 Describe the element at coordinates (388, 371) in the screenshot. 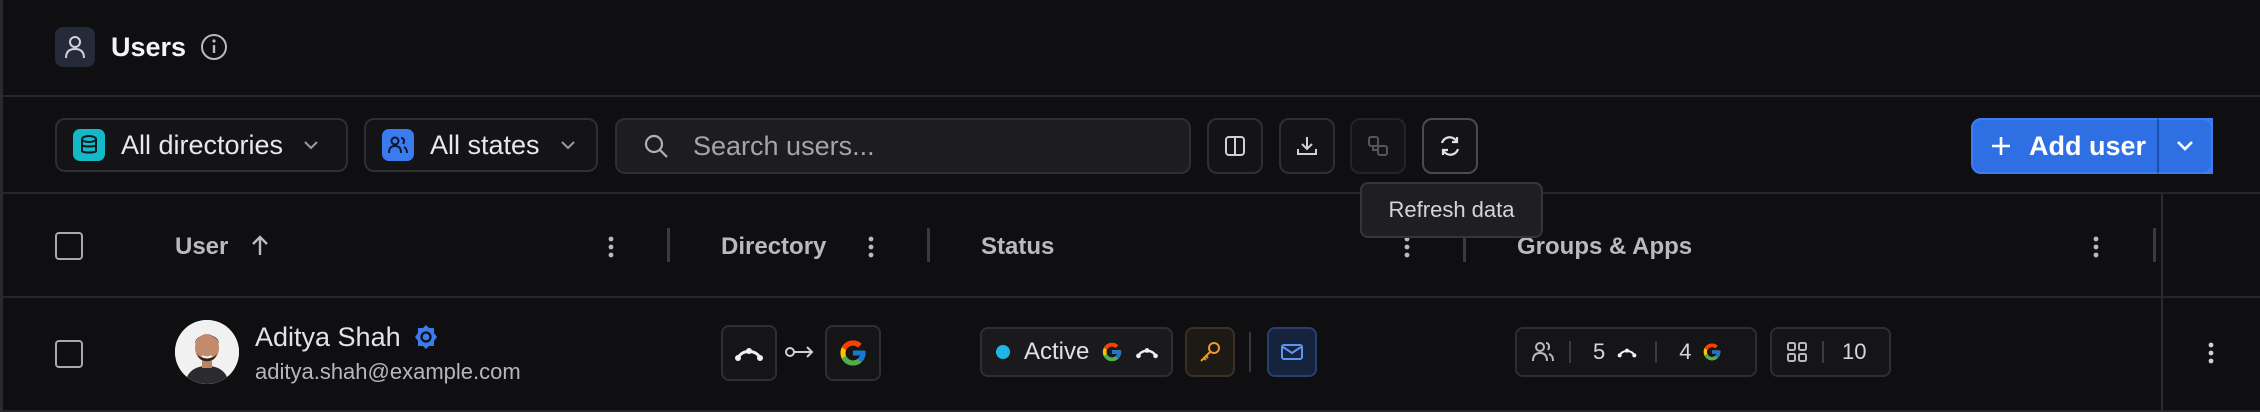

I see `user-email: aditya.shah@example.com` at that location.